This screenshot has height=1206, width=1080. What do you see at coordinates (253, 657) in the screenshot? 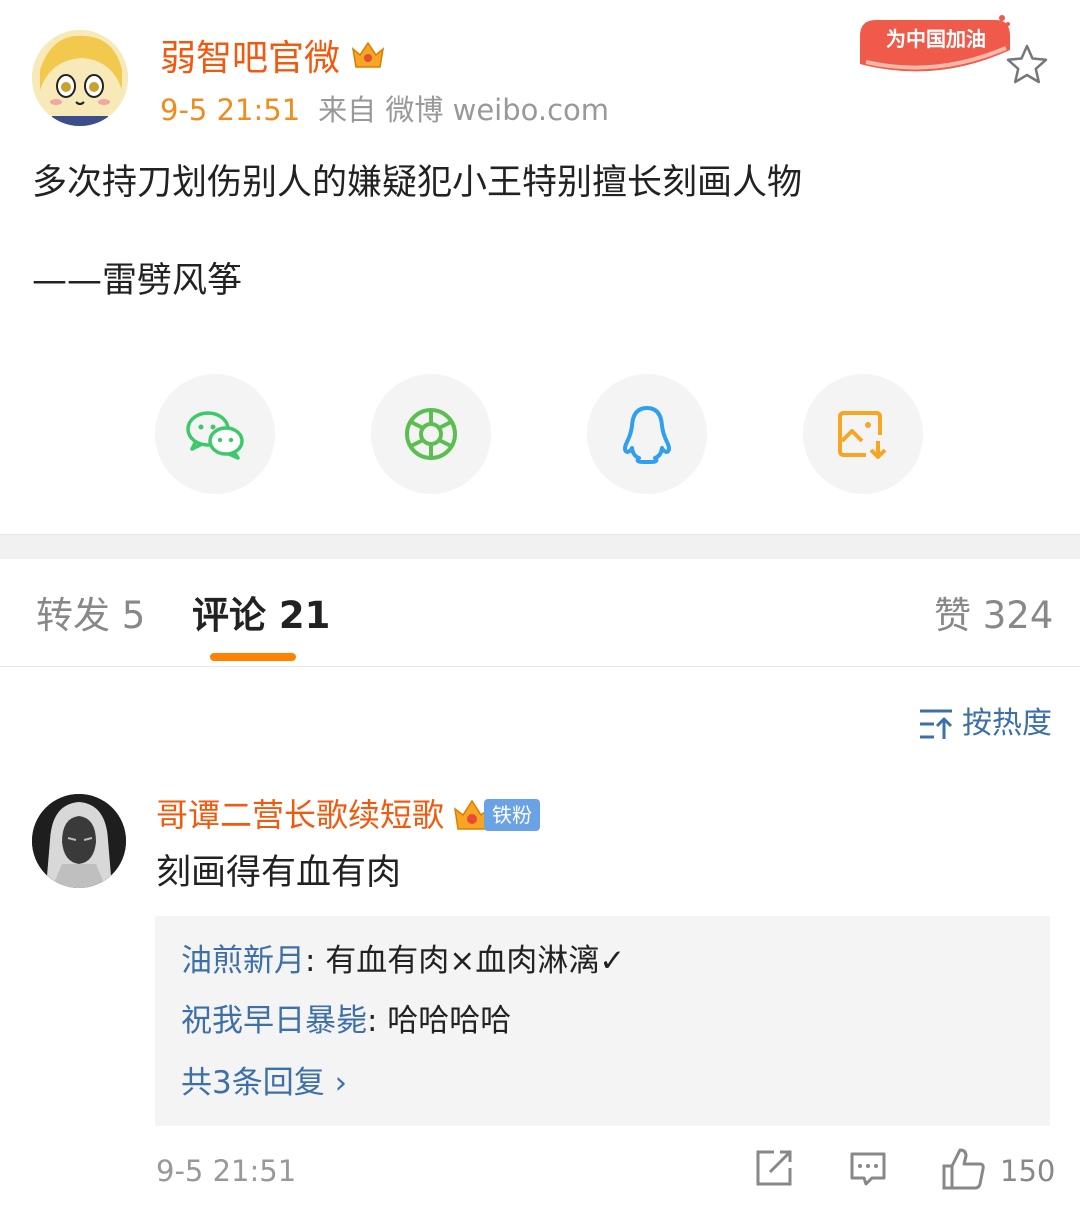
I see `tab-active-indicator` at bounding box center [253, 657].